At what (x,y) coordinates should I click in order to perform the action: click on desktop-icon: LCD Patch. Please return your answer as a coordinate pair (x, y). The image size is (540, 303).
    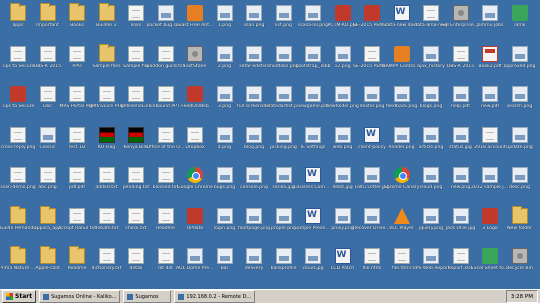
    Looking at the image, I should click on (343, 265).